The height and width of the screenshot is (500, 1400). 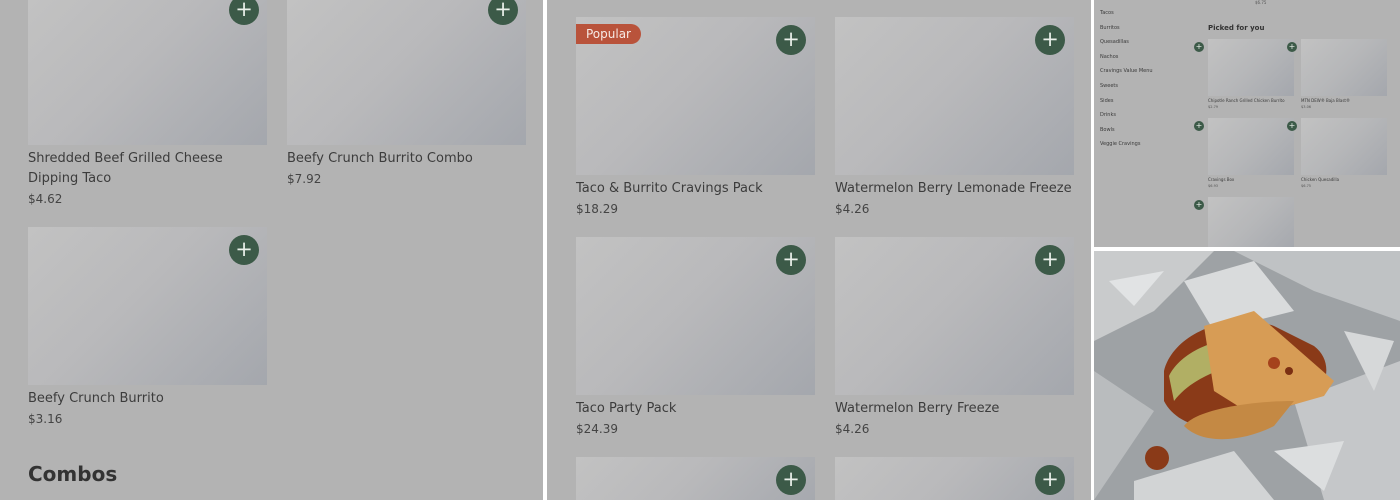 I want to click on product-name: Watermelon Berry Lemonade Freeze, so click(x=953, y=188).